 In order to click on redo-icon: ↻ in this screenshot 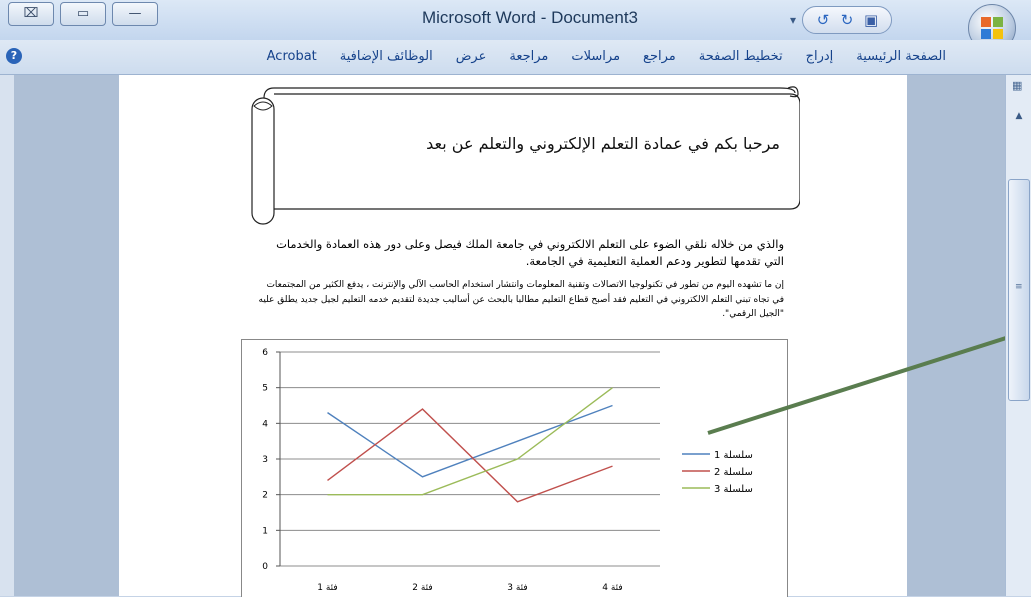, I will do `click(847, 20)`.